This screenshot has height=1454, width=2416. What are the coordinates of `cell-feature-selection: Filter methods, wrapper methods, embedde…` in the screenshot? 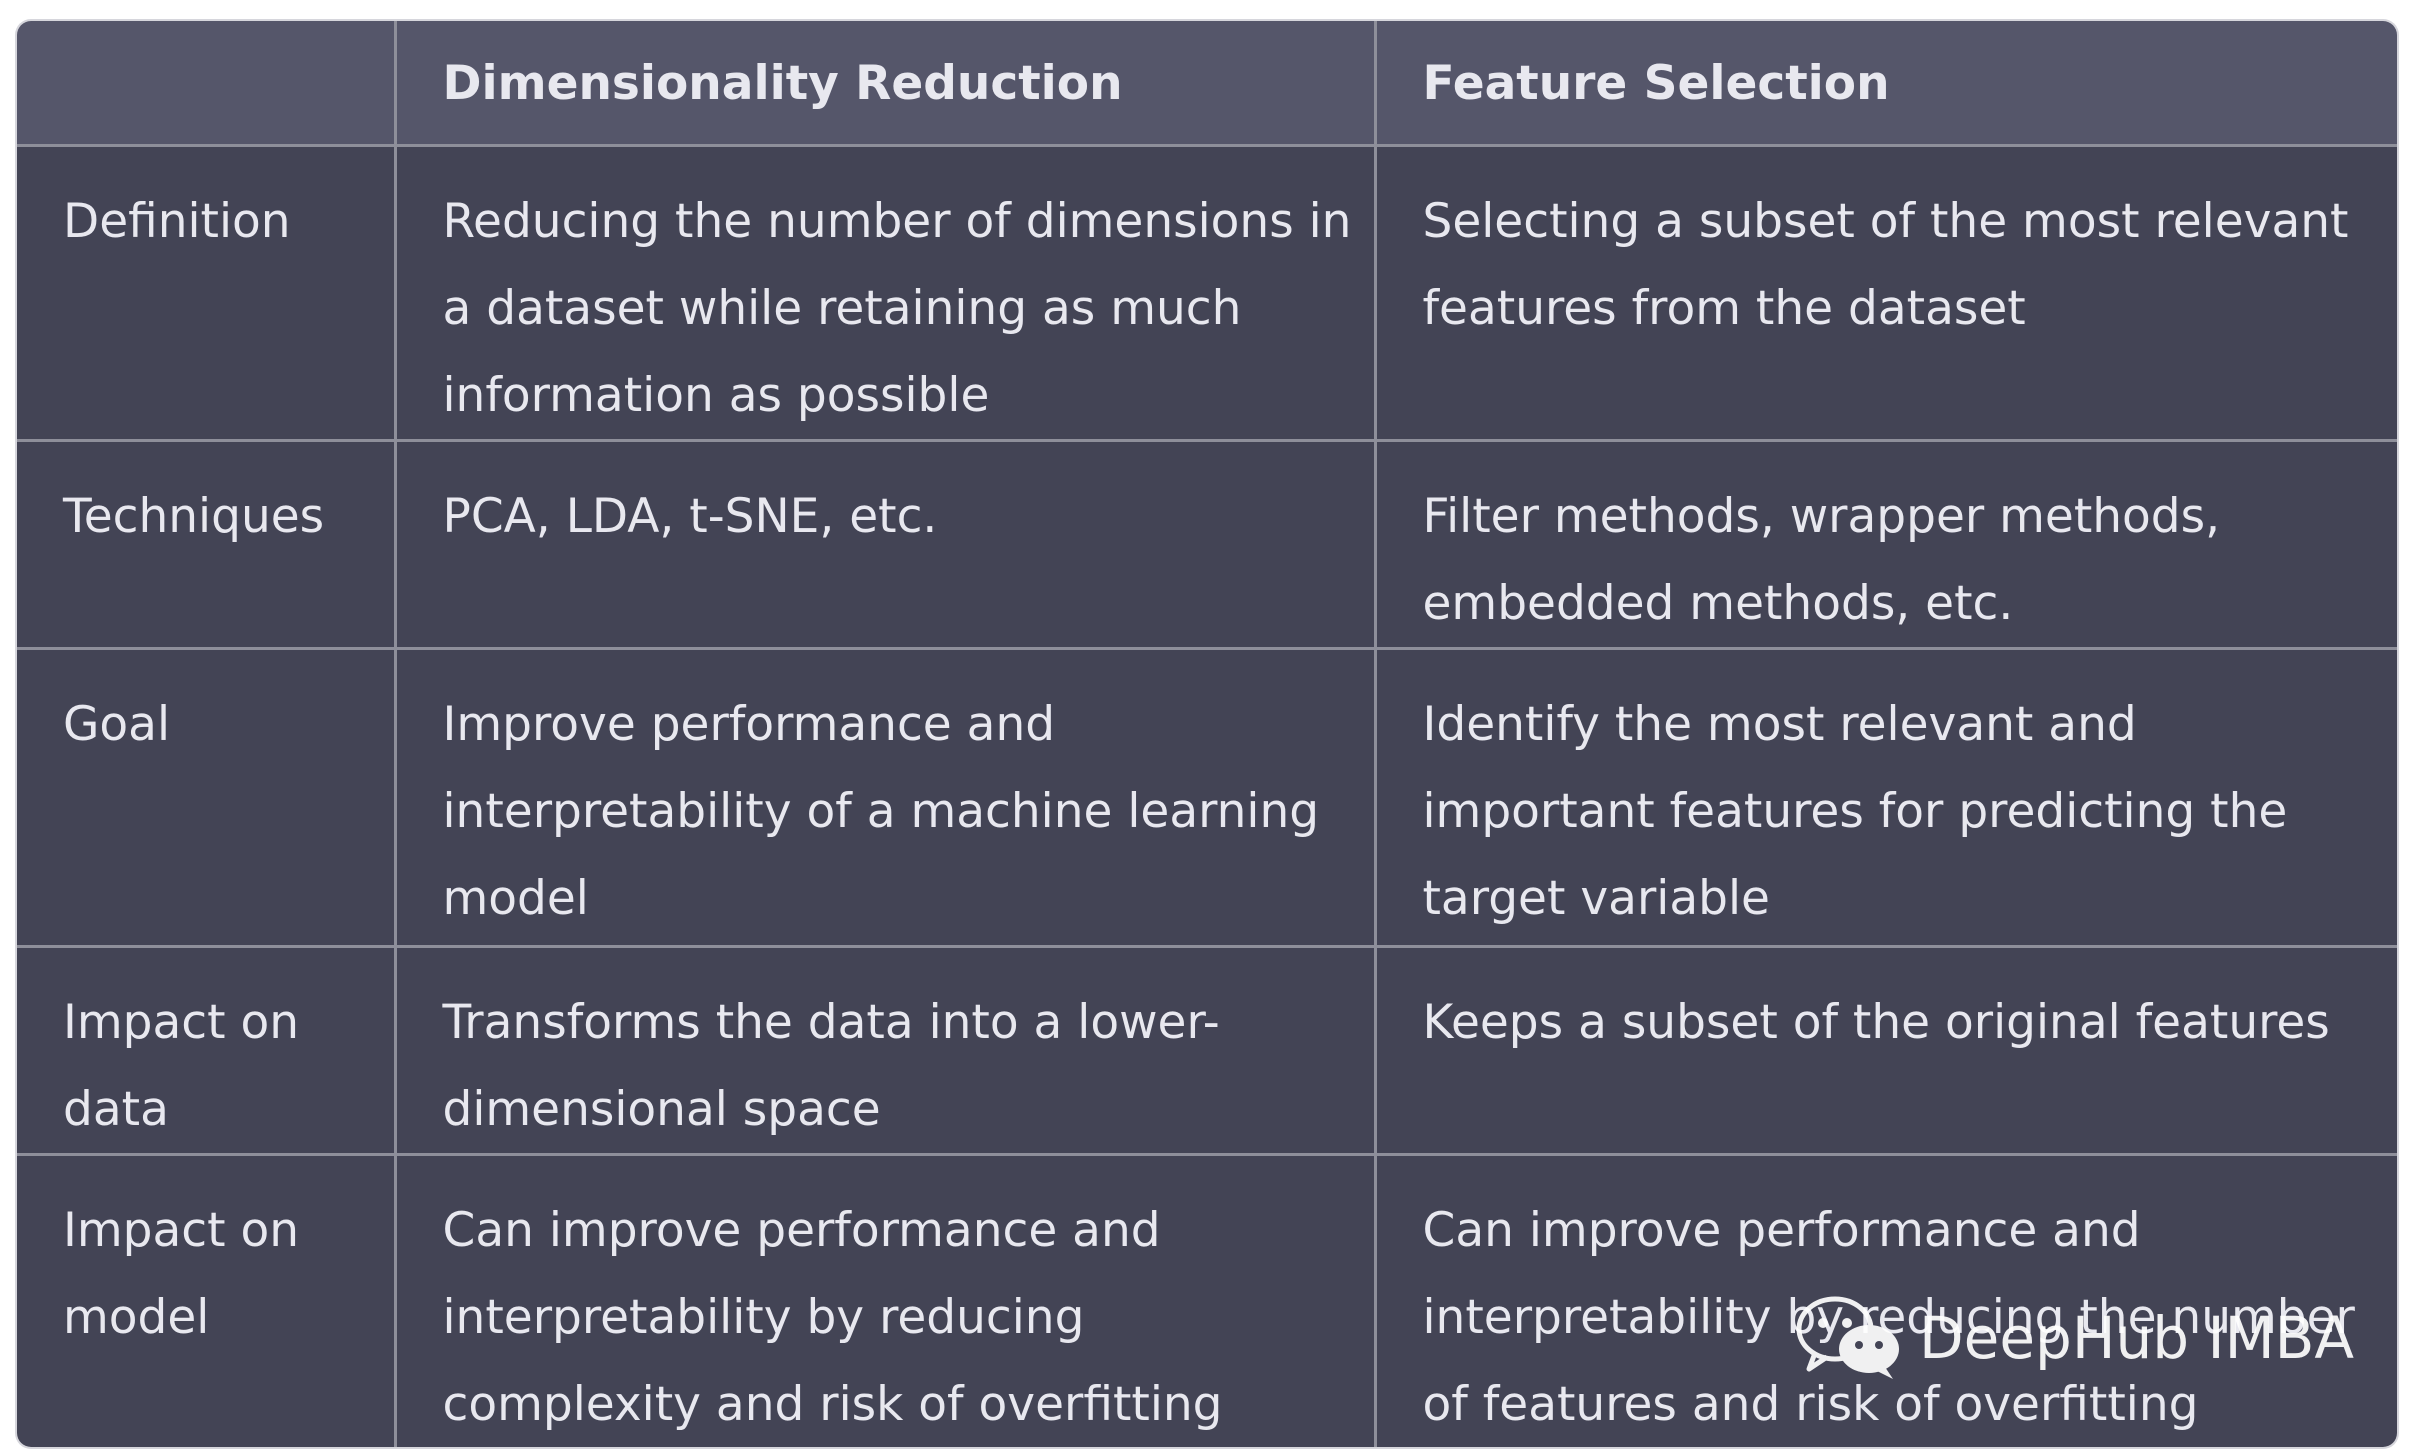 It's located at (1885, 544).